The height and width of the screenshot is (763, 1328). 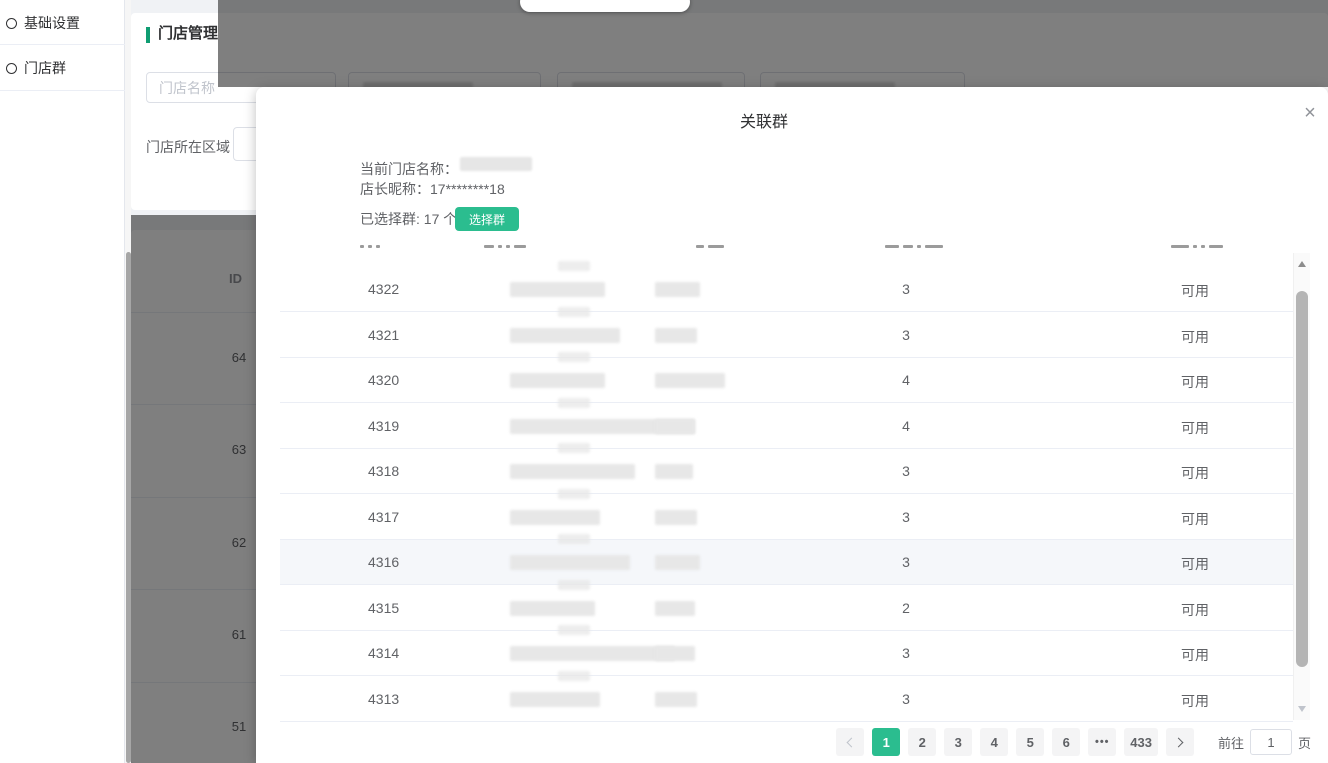 What do you see at coordinates (786, 468) in the screenshot?
I see `table-row: 4318 3 可用` at bounding box center [786, 468].